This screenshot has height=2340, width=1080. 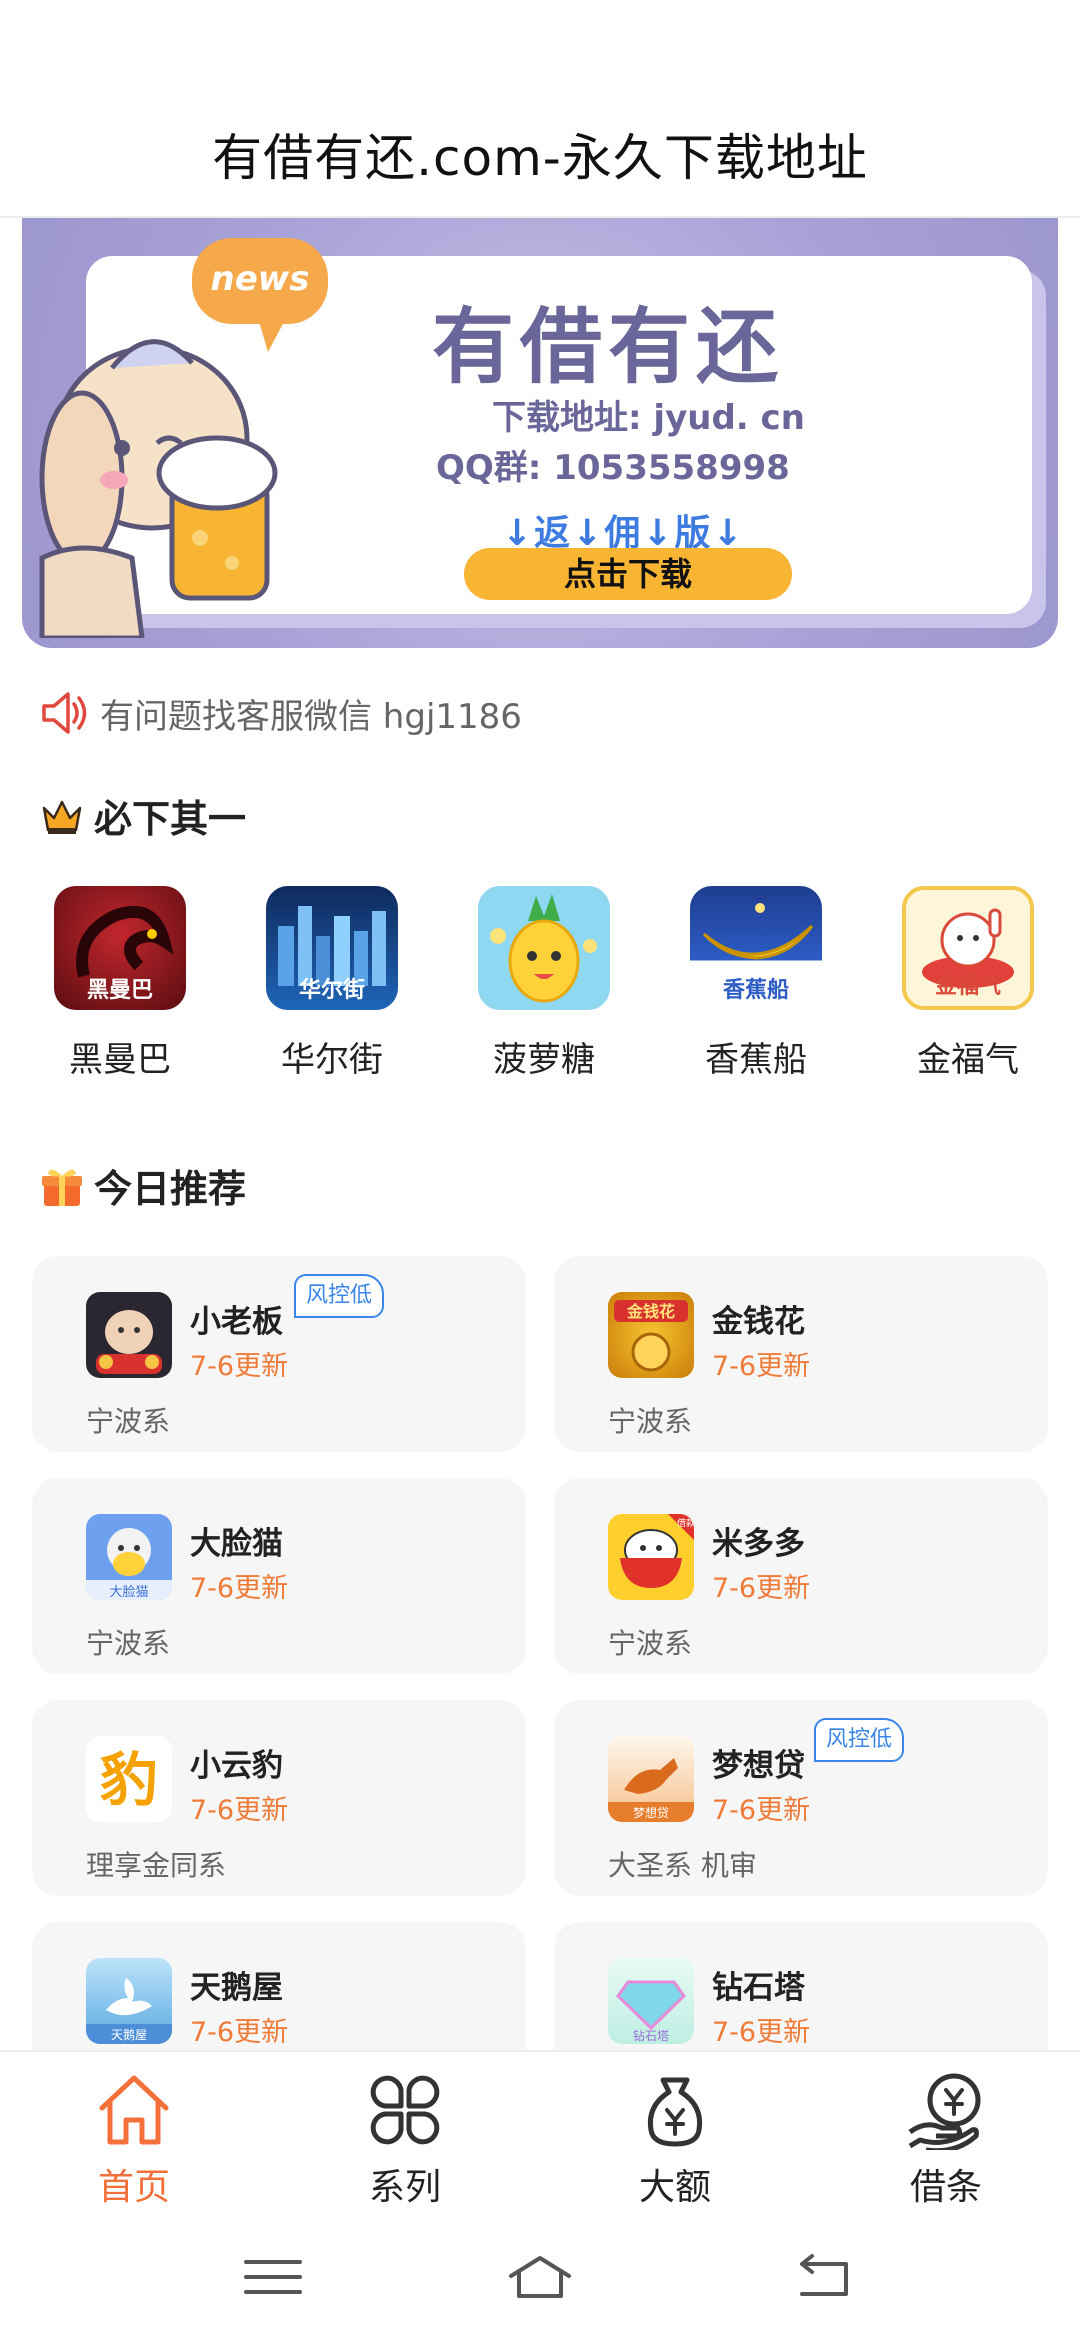 What do you see at coordinates (651, 1790) in the screenshot?
I see `horse-icon: 梦想贷` at bounding box center [651, 1790].